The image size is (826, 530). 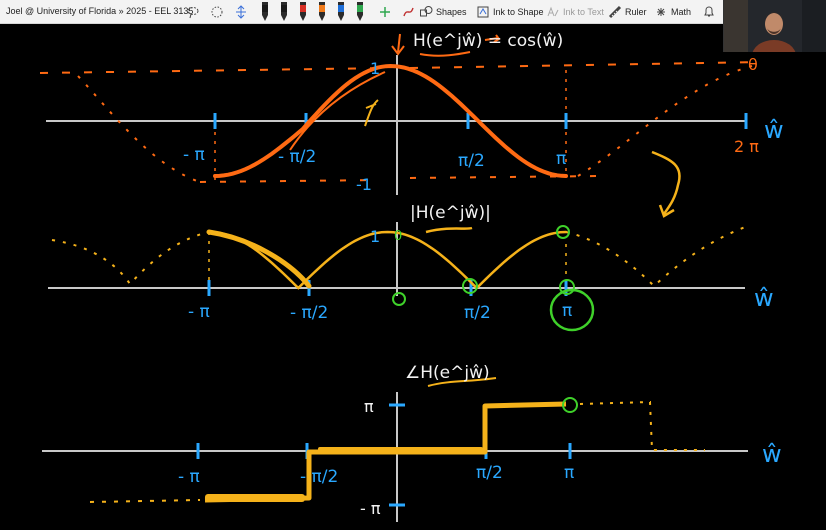 I want to click on plot1-yellow-arrow, so click(x=371, y=113).